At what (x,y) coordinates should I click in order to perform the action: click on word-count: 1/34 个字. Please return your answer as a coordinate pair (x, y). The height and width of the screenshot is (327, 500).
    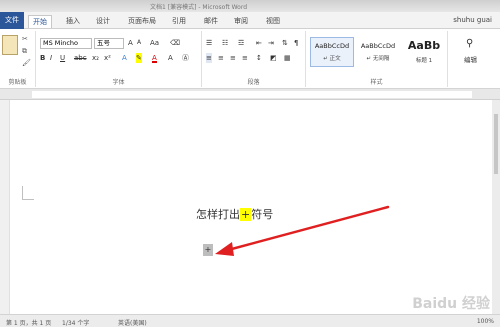
    Looking at the image, I should click on (75, 322).